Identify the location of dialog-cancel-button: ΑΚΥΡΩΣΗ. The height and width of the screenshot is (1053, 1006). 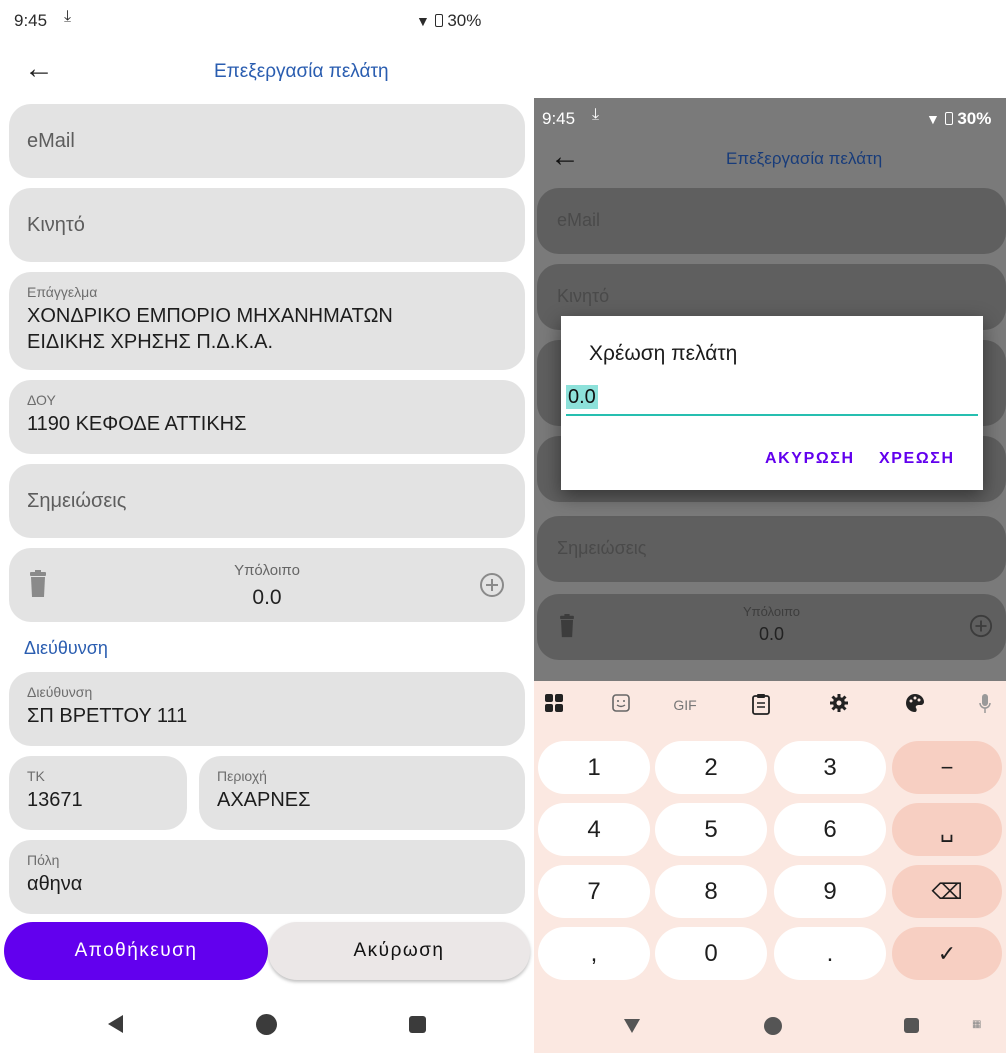
(810, 459).